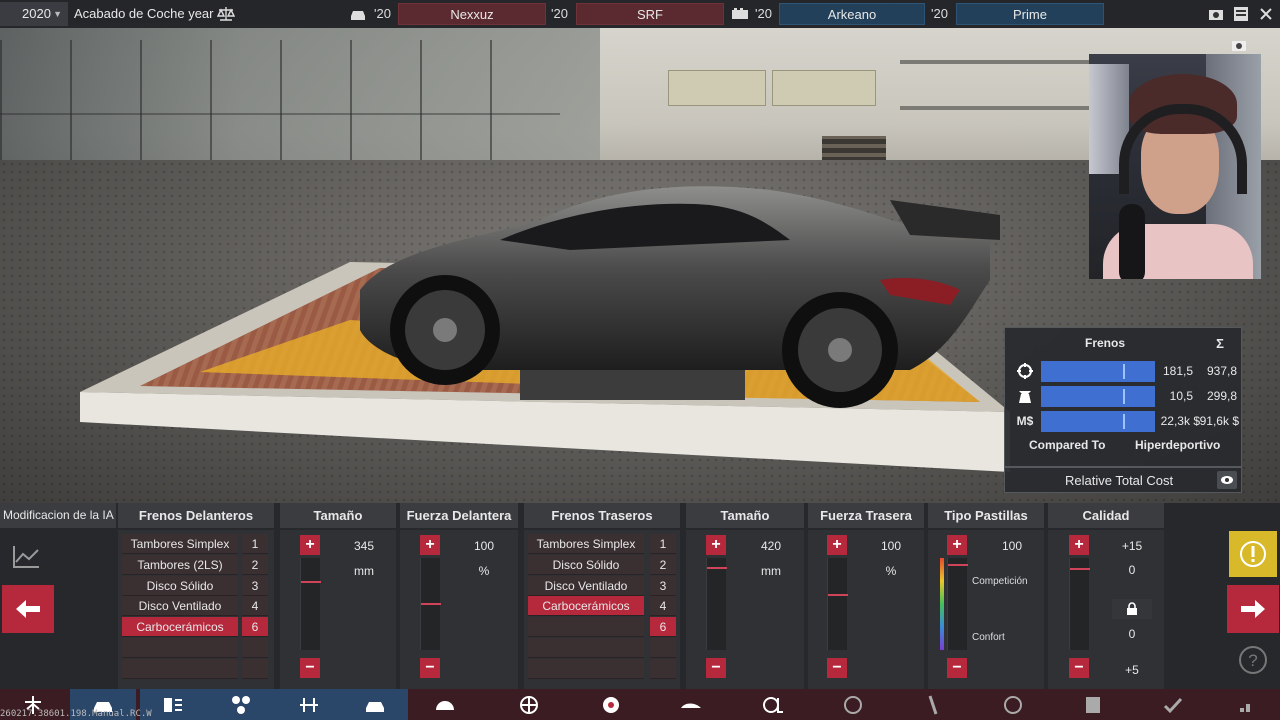 This screenshot has width=1280, height=720. Describe the element at coordinates (1025, 421) in the screenshot. I see `money-icon: M$` at that location.